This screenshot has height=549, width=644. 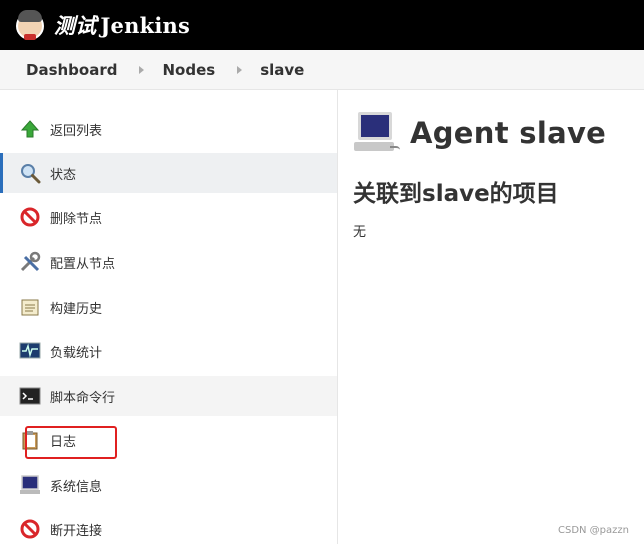 I want to click on task-label: 配置从节点, so click(x=82, y=262).